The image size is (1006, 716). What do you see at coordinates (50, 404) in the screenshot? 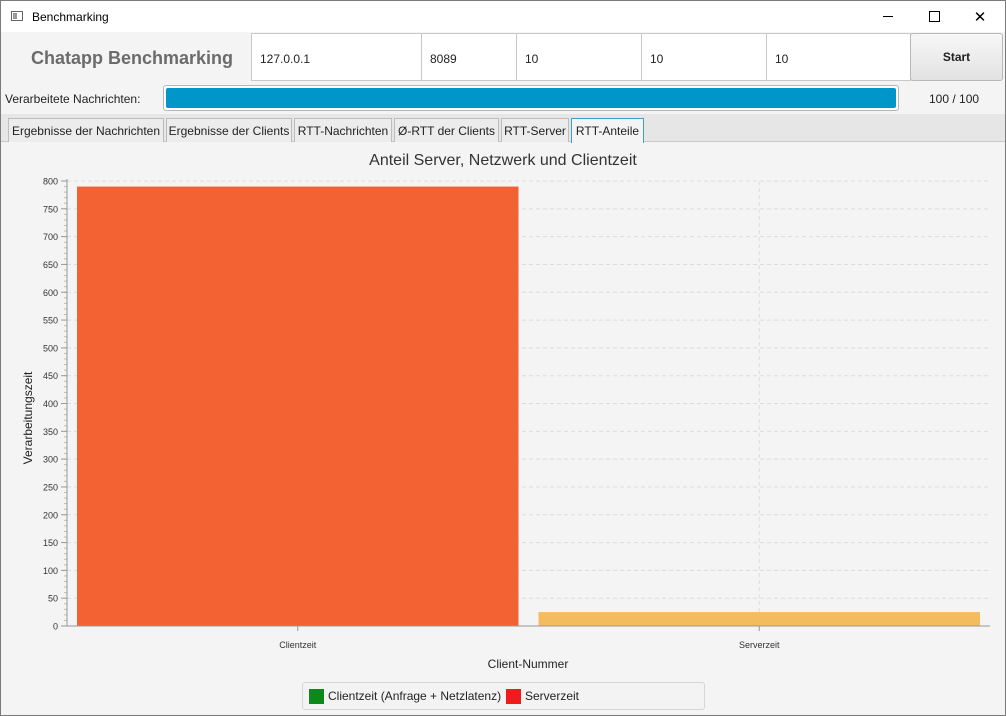
I see `y-tick-label: 400` at bounding box center [50, 404].